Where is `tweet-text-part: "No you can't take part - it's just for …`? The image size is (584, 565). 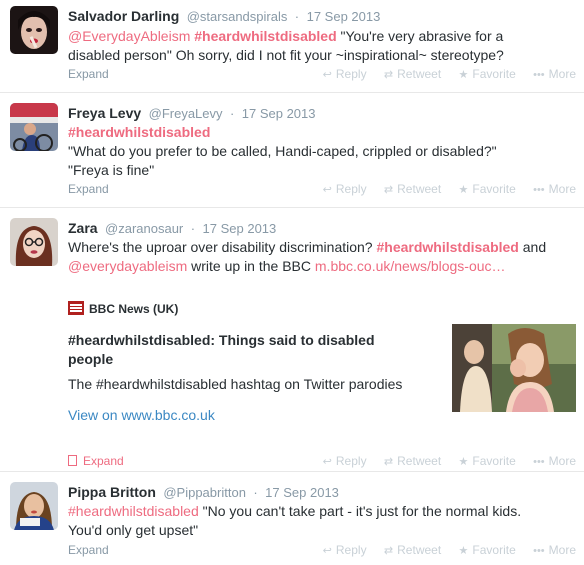 tweet-text-part: "No you can't take part - it's just for … is located at coordinates (362, 511).